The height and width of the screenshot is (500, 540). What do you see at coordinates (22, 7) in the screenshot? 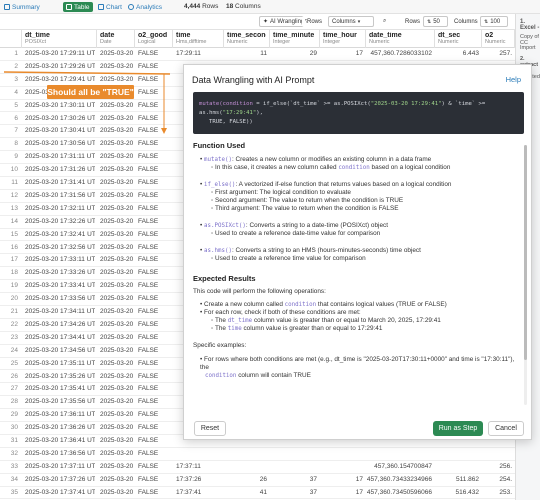
I see `tab-summary: Summary` at bounding box center [22, 7].